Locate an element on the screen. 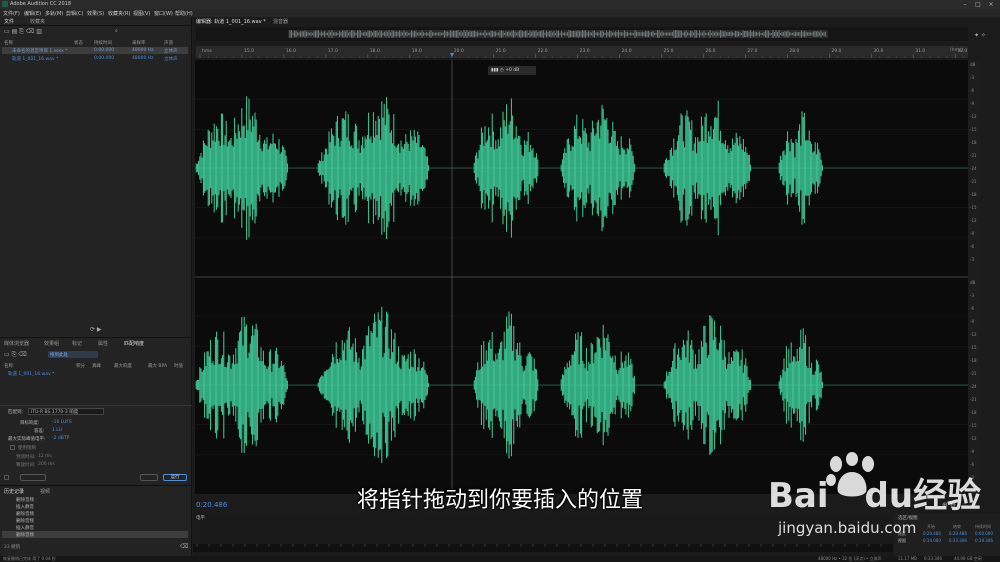 This screenshot has width=1000, height=562. maximize-button: □ is located at coordinates (978, 4).